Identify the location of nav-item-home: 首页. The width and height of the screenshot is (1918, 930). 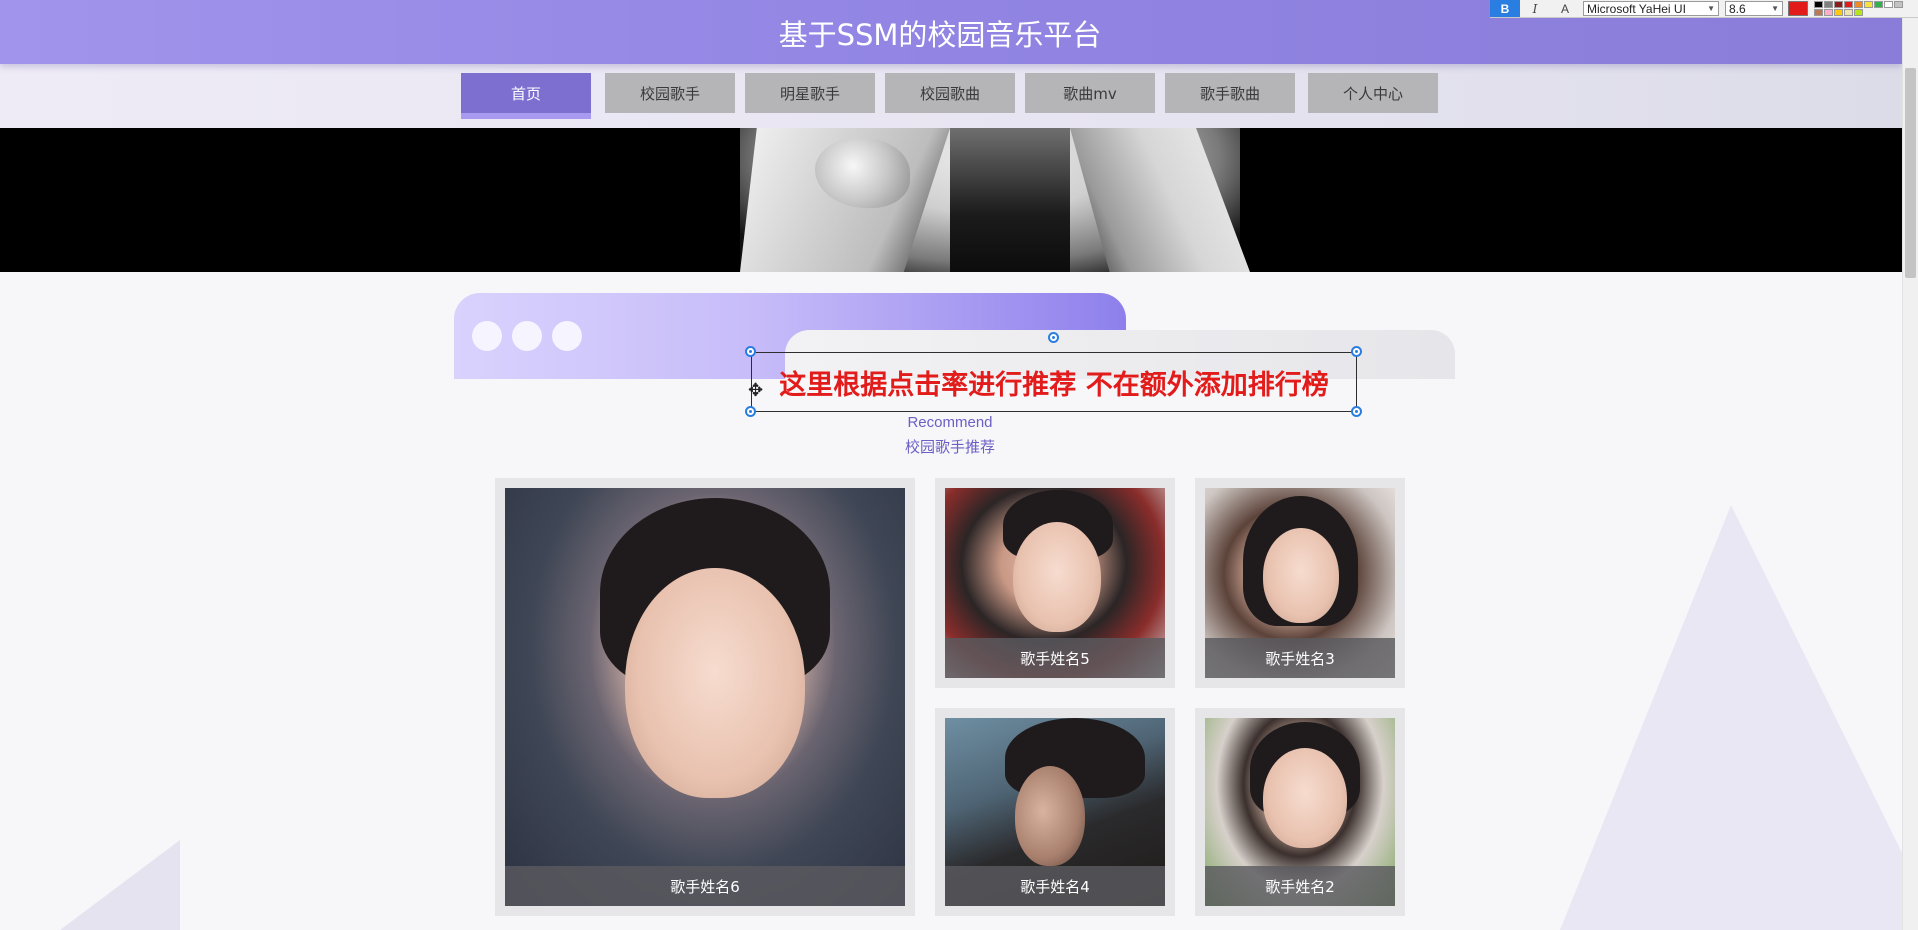
(526, 96).